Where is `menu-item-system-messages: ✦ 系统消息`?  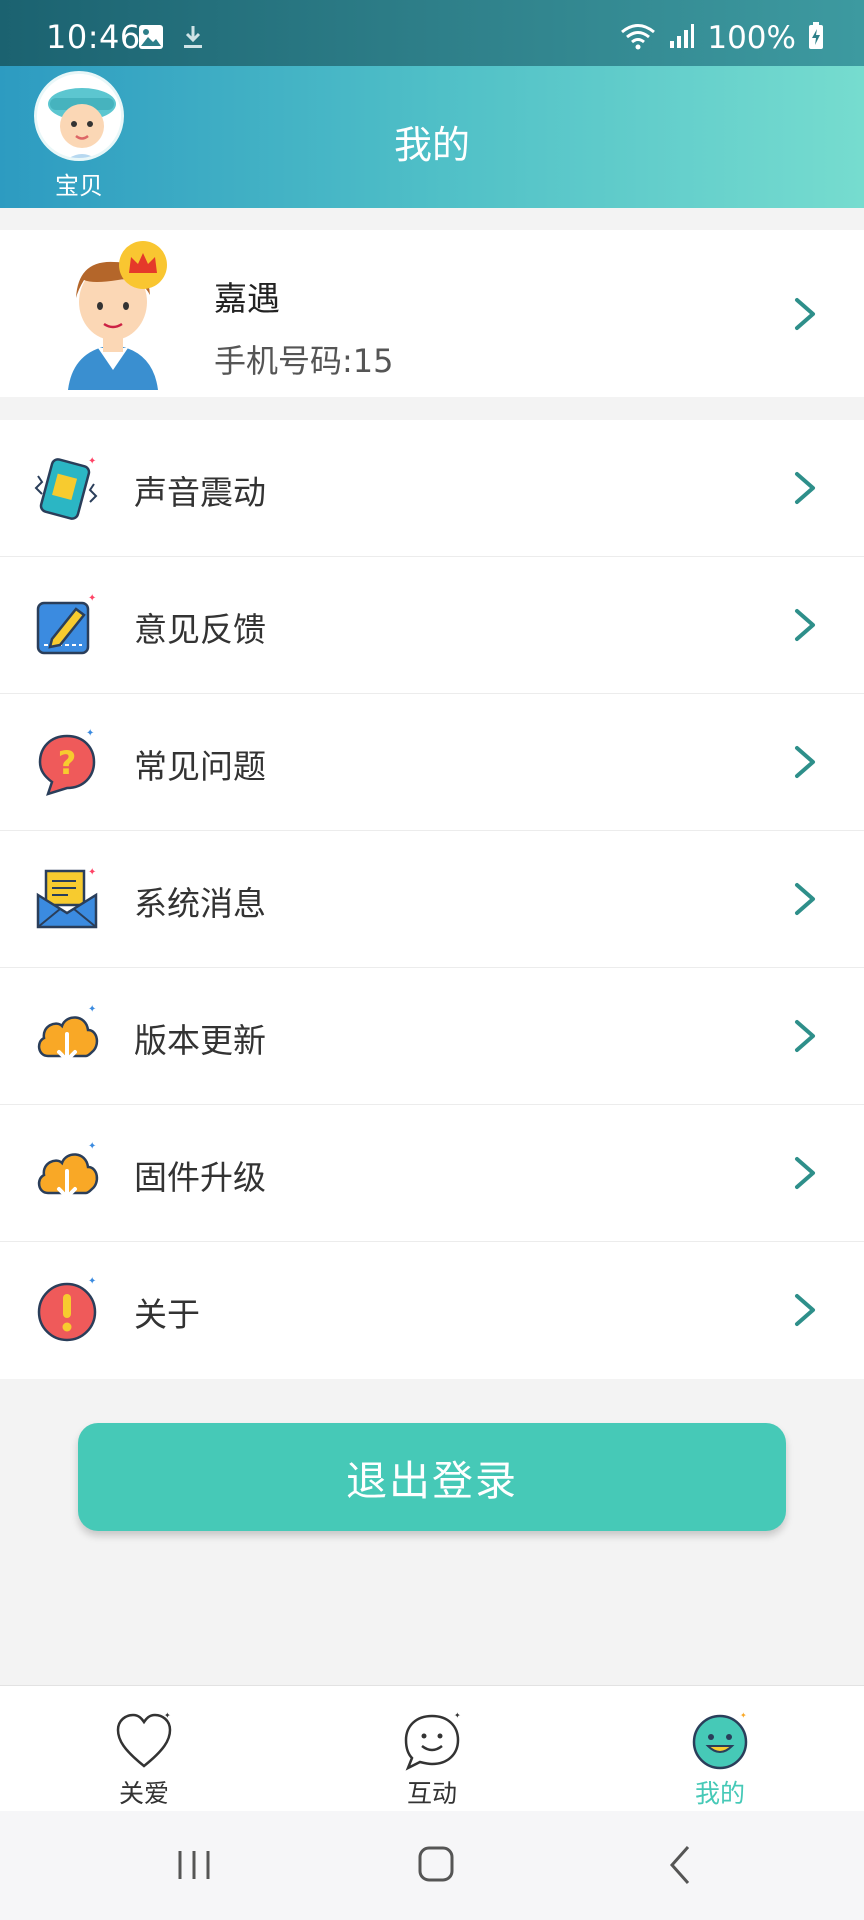 menu-item-system-messages: ✦ 系统消息 is located at coordinates (432, 899).